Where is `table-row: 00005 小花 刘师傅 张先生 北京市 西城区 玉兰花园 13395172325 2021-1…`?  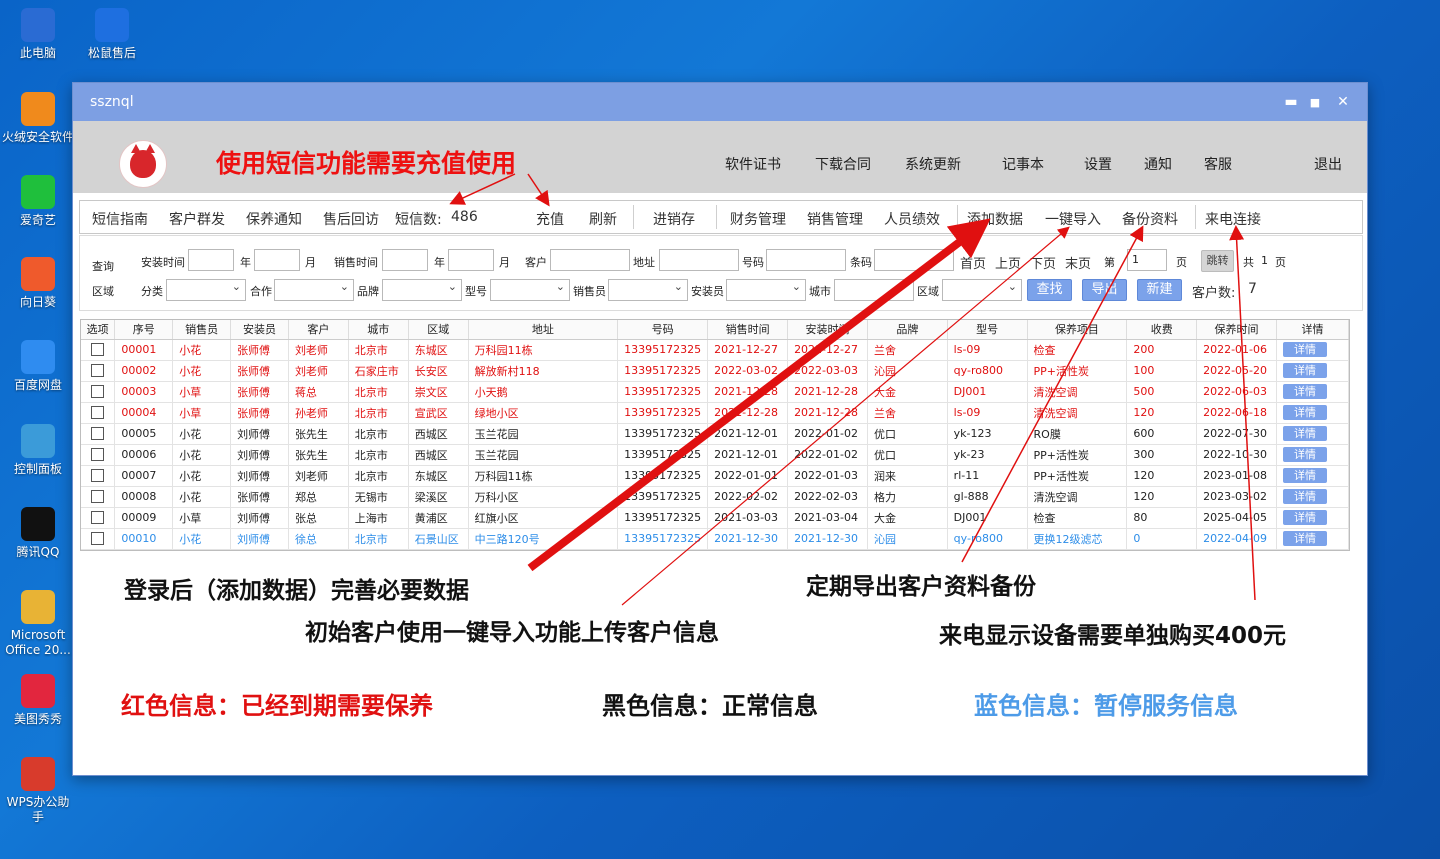
table-row: 00005 小花 刘师傅 张先生 北京市 西城区 玉兰花园 13395172325 2021-1… is located at coordinates (715, 434).